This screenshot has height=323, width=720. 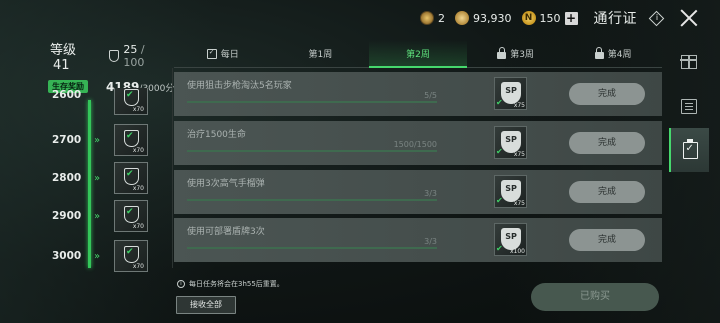 I want to click on level-row: 3000 » x70, so click(x=106, y=256).